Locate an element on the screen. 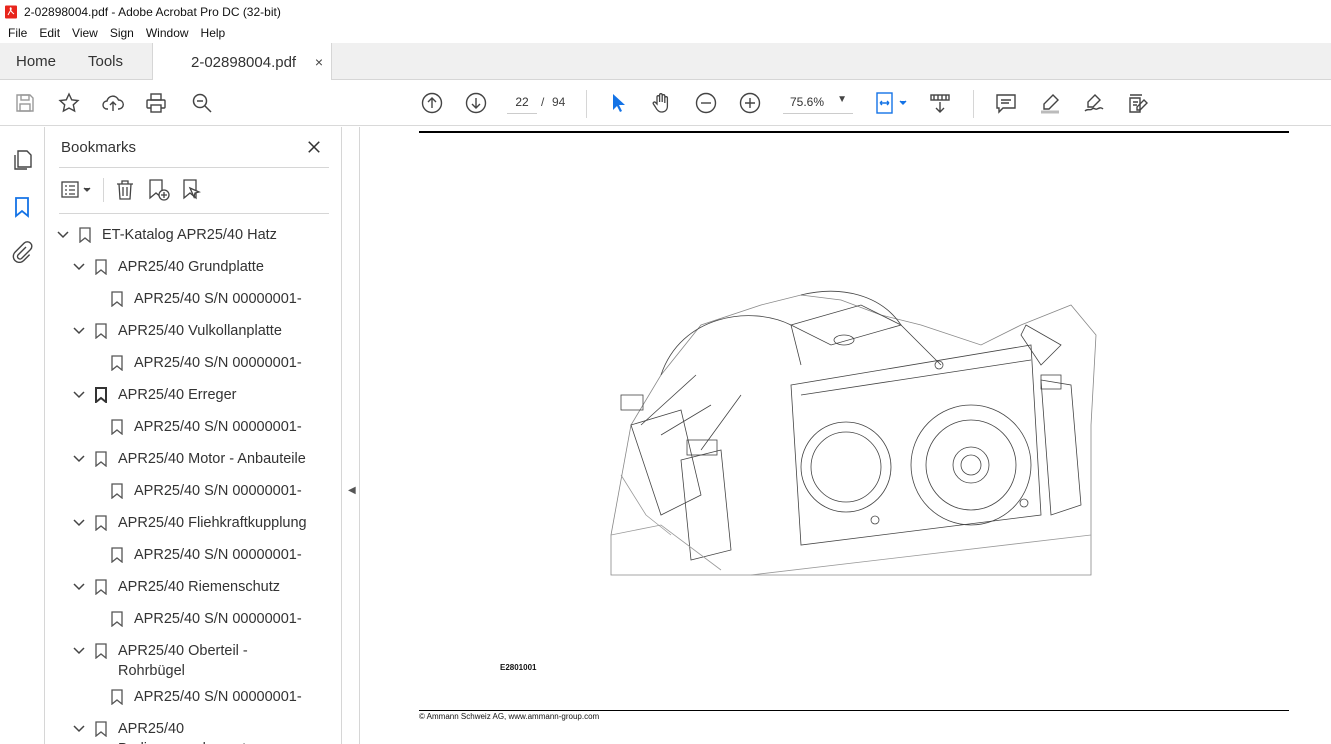  bookmark-label: APR25/40 Motor - Anbauteile is located at coordinates (212, 459).